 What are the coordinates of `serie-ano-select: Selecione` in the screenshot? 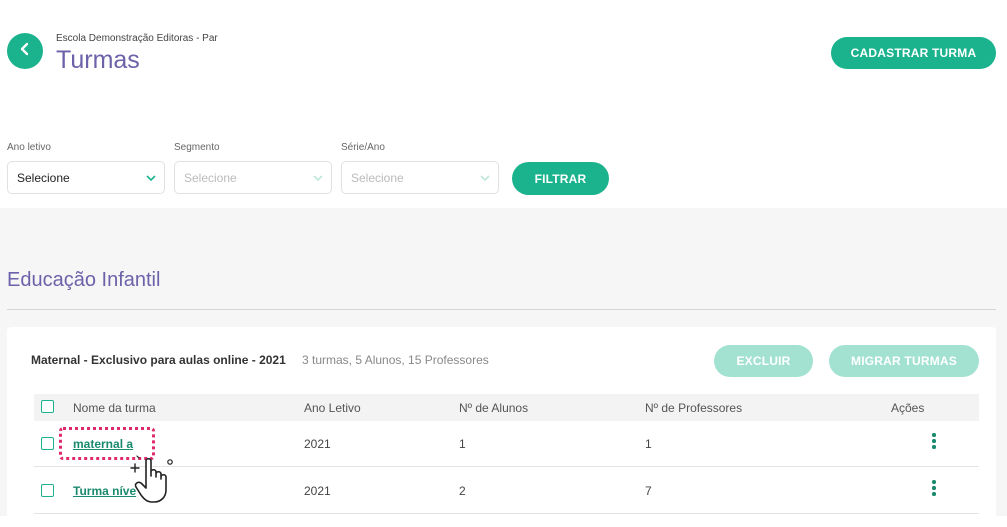 It's located at (420, 177).